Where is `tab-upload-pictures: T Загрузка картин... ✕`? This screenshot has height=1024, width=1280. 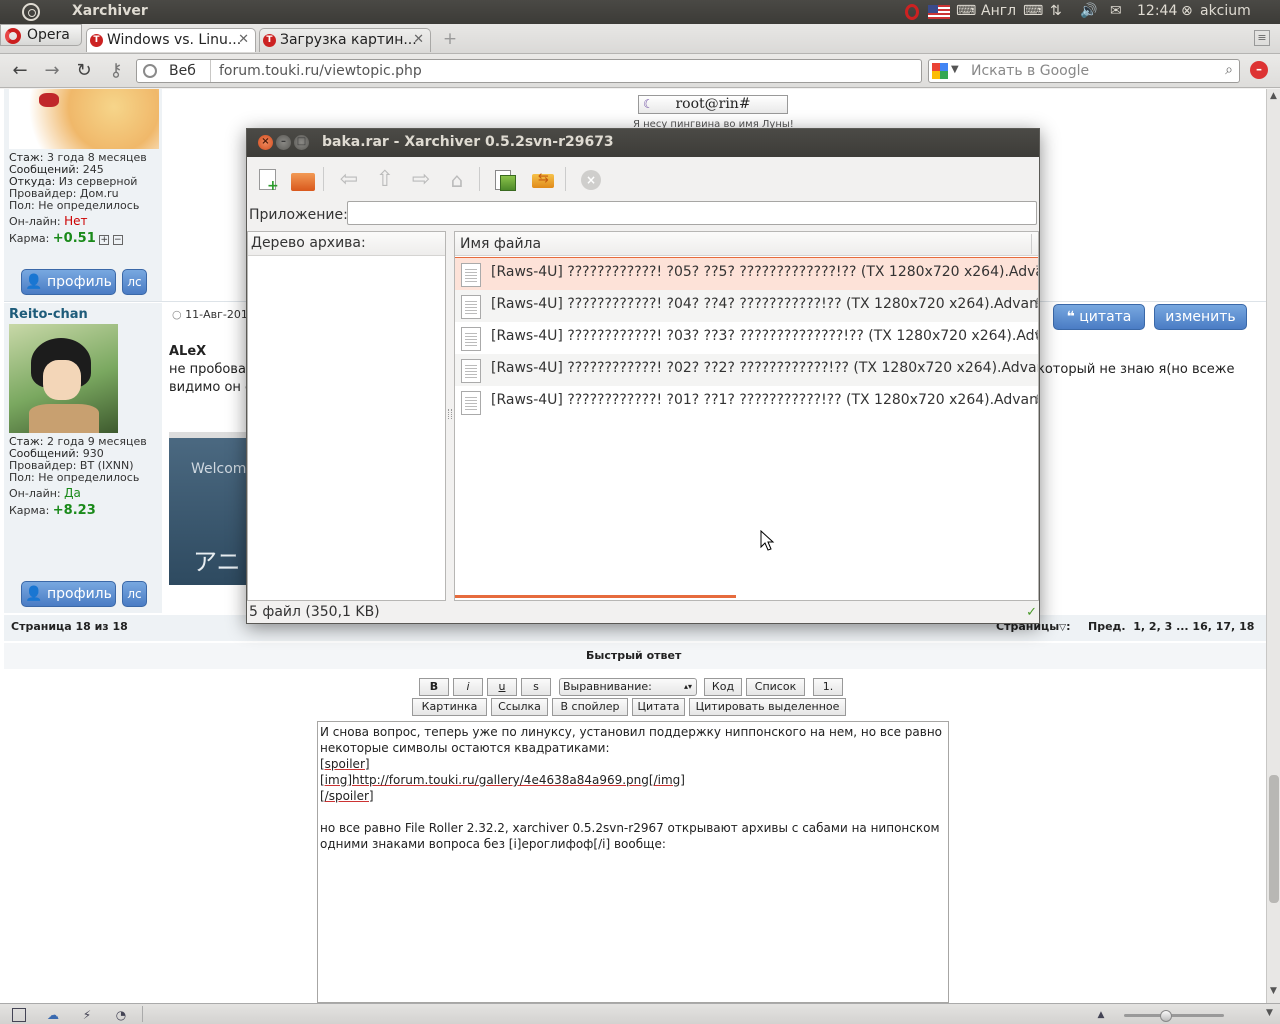
tab-upload-pictures: T Загрузка картин... ✕ is located at coordinates (345, 40).